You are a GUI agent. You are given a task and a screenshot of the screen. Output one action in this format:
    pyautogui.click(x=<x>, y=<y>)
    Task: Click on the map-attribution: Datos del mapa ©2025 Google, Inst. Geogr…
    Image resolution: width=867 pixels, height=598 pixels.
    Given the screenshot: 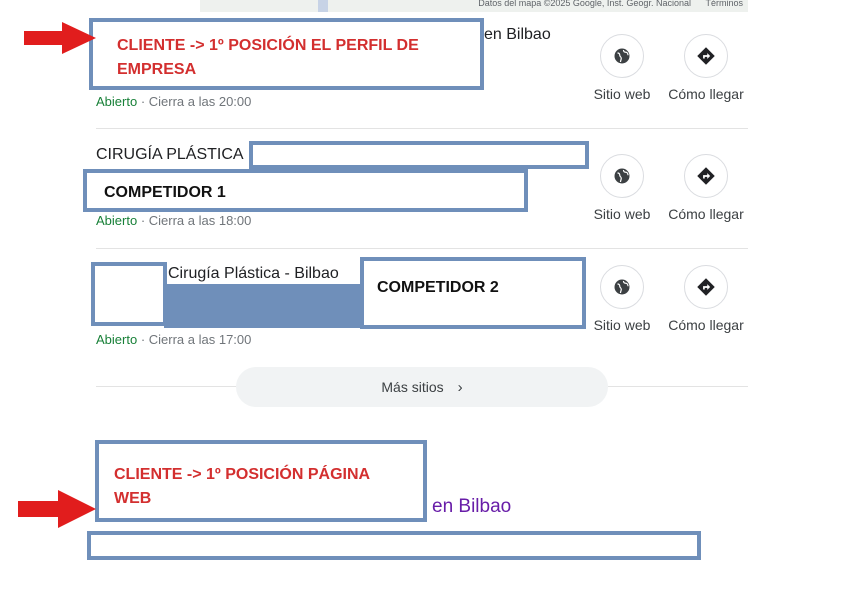 What is the action you would take?
    pyautogui.click(x=610, y=4)
    